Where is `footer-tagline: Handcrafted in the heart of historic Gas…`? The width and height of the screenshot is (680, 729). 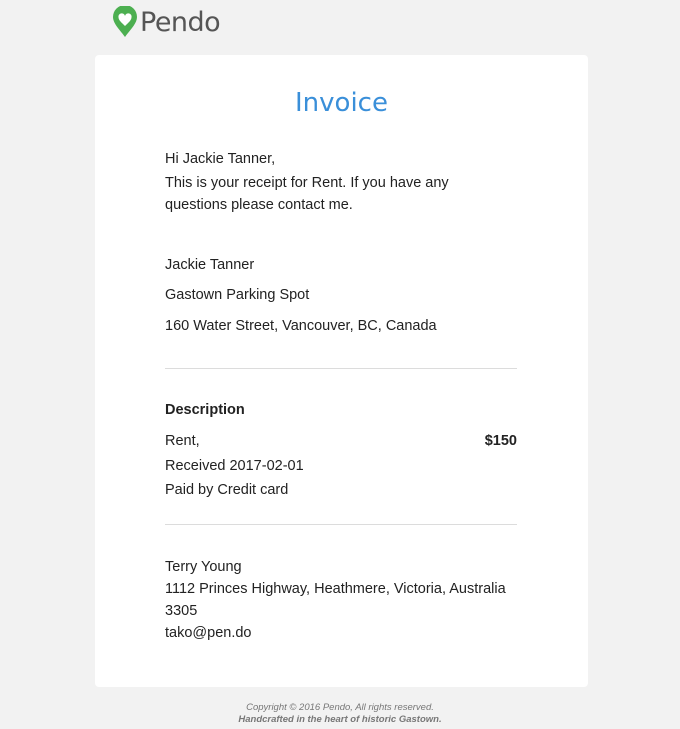 footer-tagline: Handcrafted in the heart of historic Gas… is located at coordinates (340, 719).